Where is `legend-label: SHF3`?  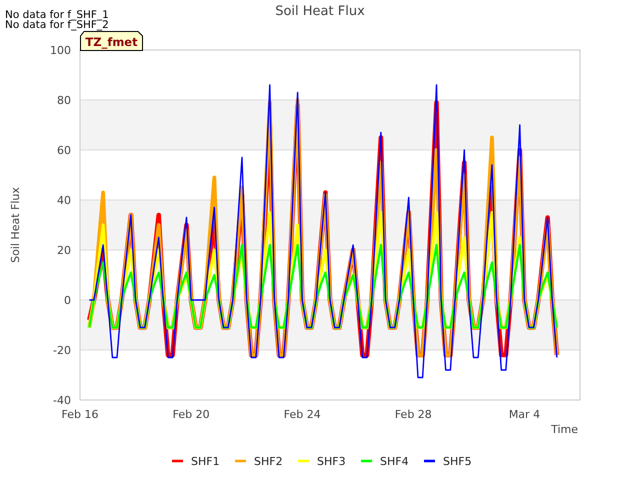
legend-label: SHF3 is located at coordinates (331, 461).